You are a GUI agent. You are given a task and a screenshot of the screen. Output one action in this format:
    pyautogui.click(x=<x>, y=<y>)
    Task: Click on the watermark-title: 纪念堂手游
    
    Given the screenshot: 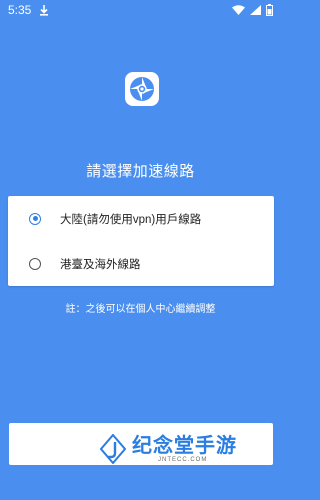 What is the action you would take?
    pyautogui.click(x=184, y=446)
    